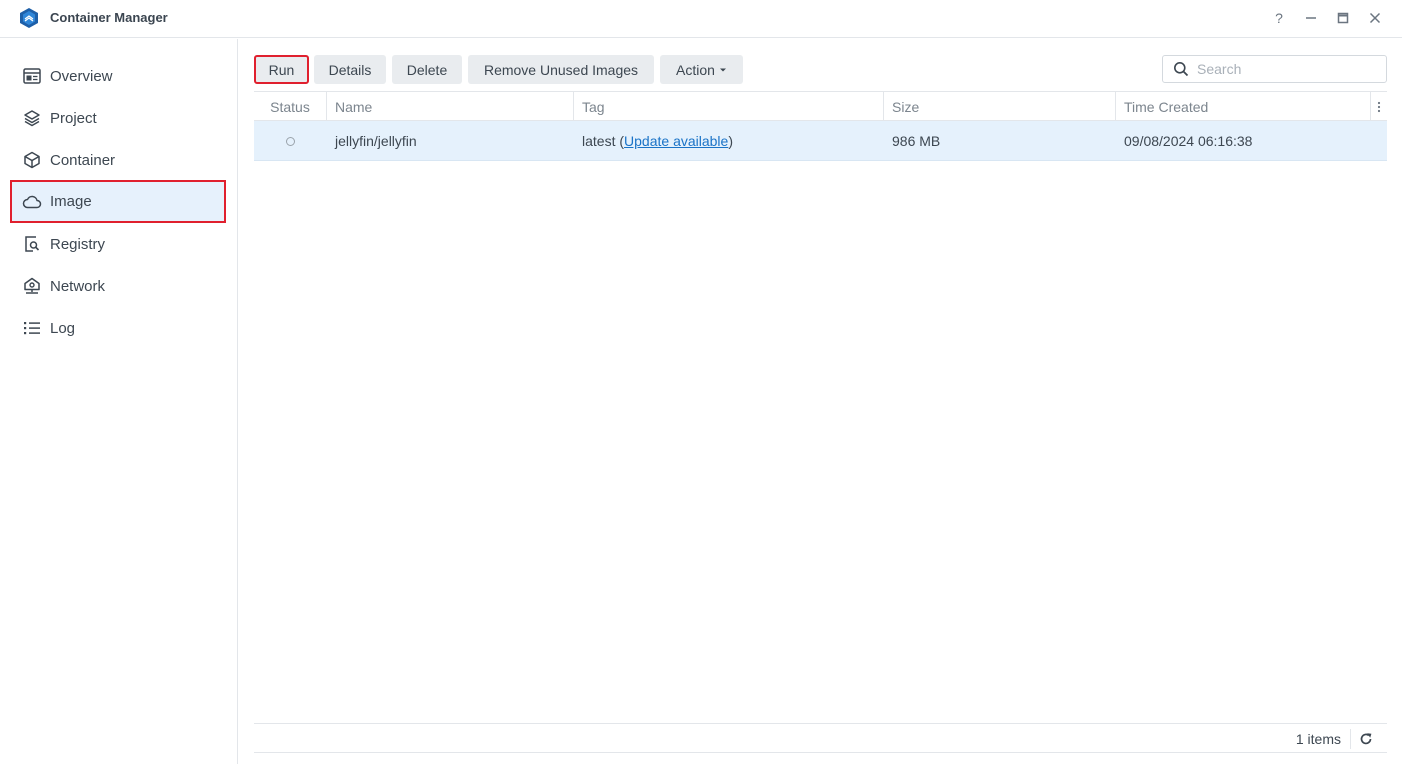 The width and height of the screenshot is (1402, 764). I want to click on sidebar-item-log: Log, so click(118, 328).